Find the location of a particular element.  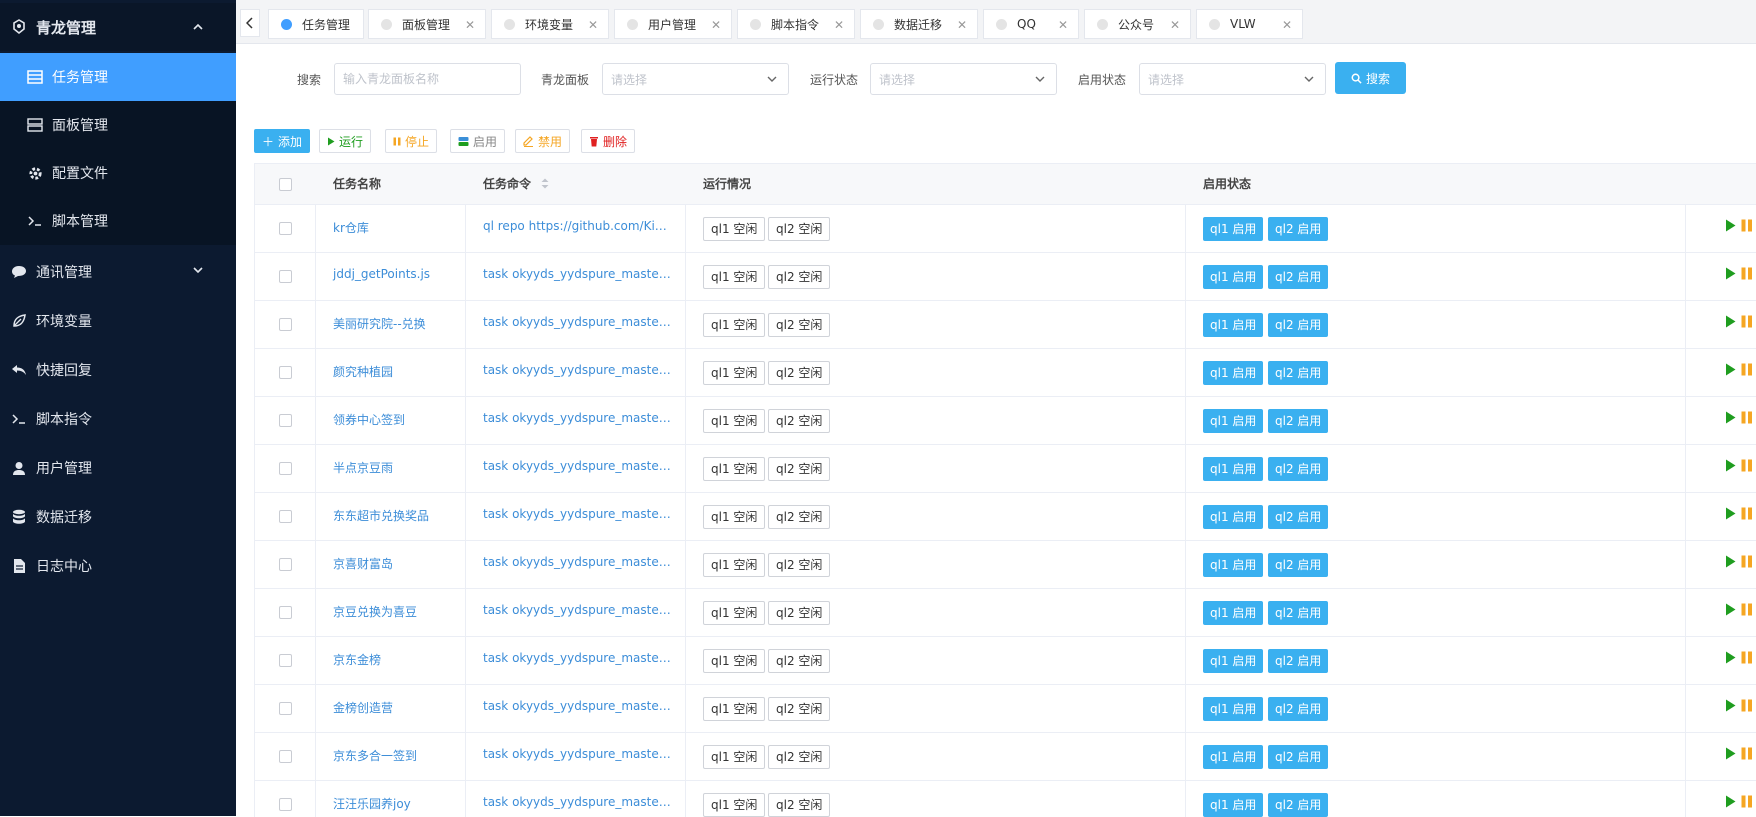

task-name-link: kr仓库 is located at coordinates (351, 227).